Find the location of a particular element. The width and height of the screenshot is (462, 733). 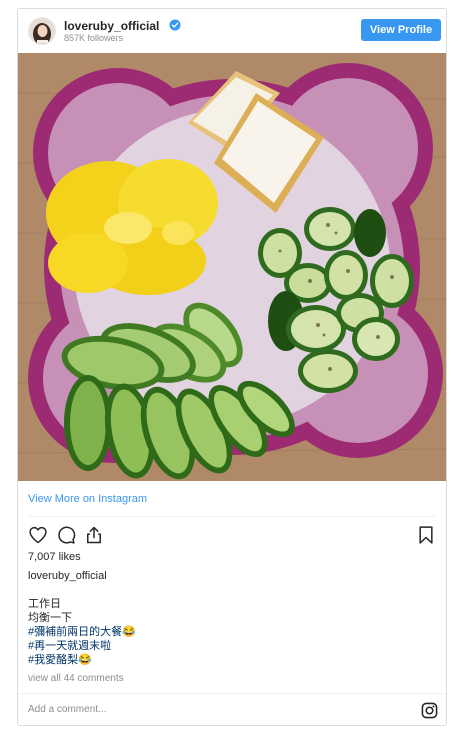

action-bar is located at coordinates (232, 535).